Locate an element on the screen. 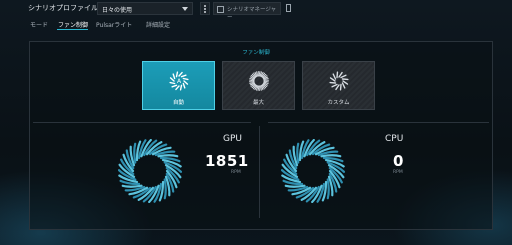 This screenshot has width=512, height=245. mode-button-custom: カスタム is located at coordinates (338, 85).